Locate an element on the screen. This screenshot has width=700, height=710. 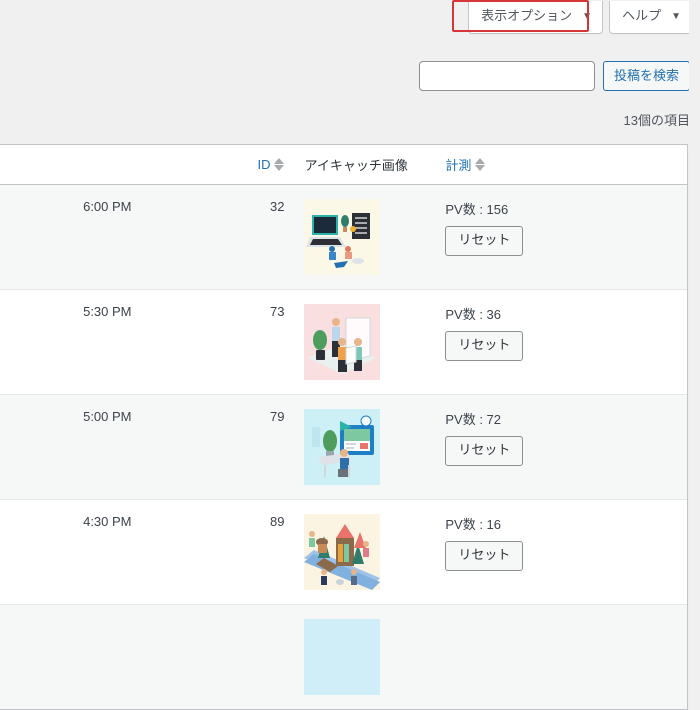
table-row: 6:00 PM 32 PV数: 156 リセット is located at coordinates (343, 237).